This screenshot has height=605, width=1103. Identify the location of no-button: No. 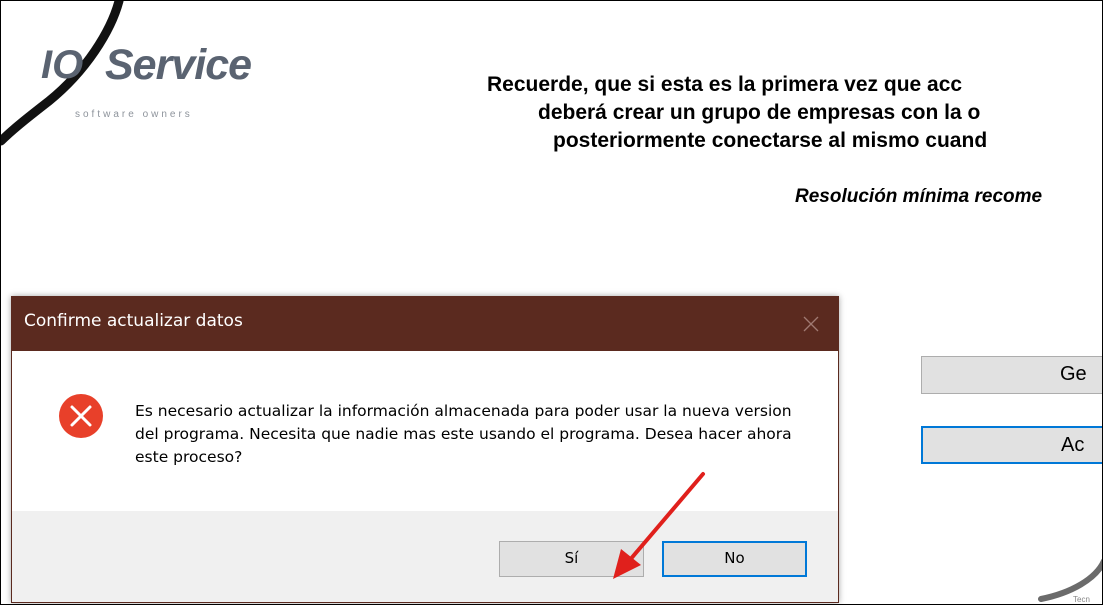
(734, 559).